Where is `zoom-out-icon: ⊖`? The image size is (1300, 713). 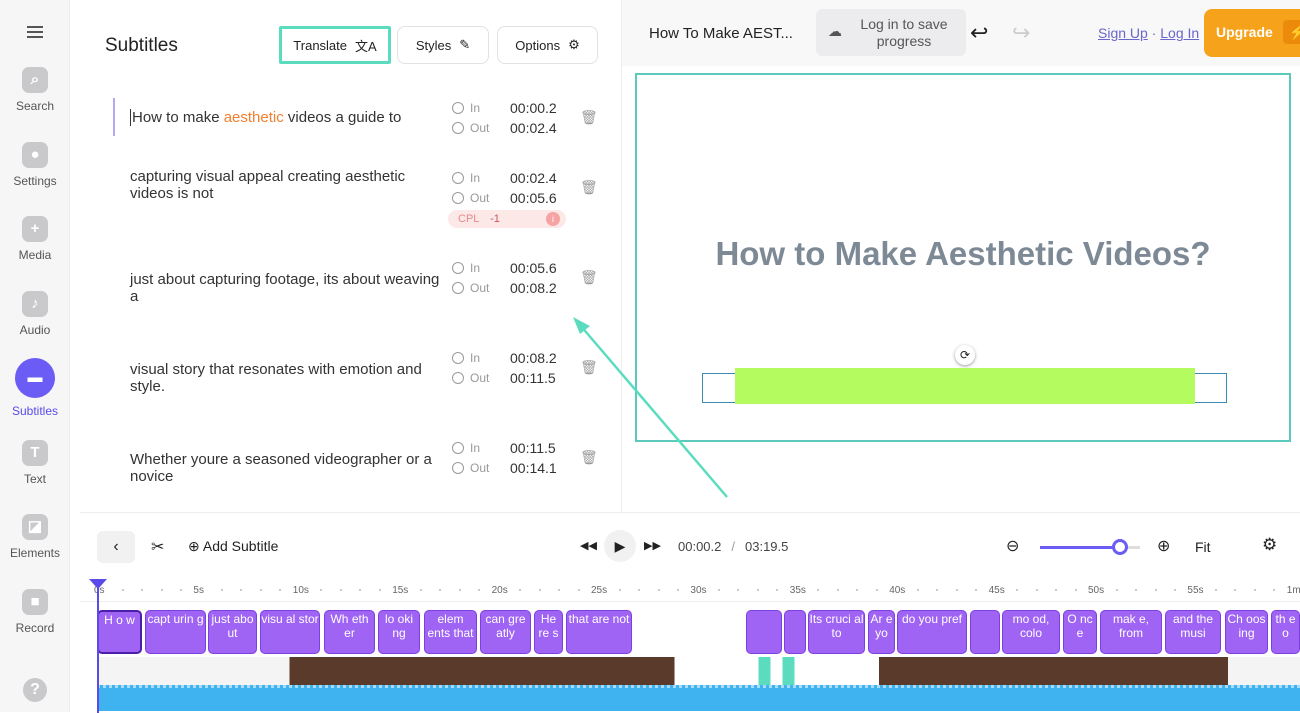 zoom-out-icon: ⊖ is located at coordinates (1012, 546).